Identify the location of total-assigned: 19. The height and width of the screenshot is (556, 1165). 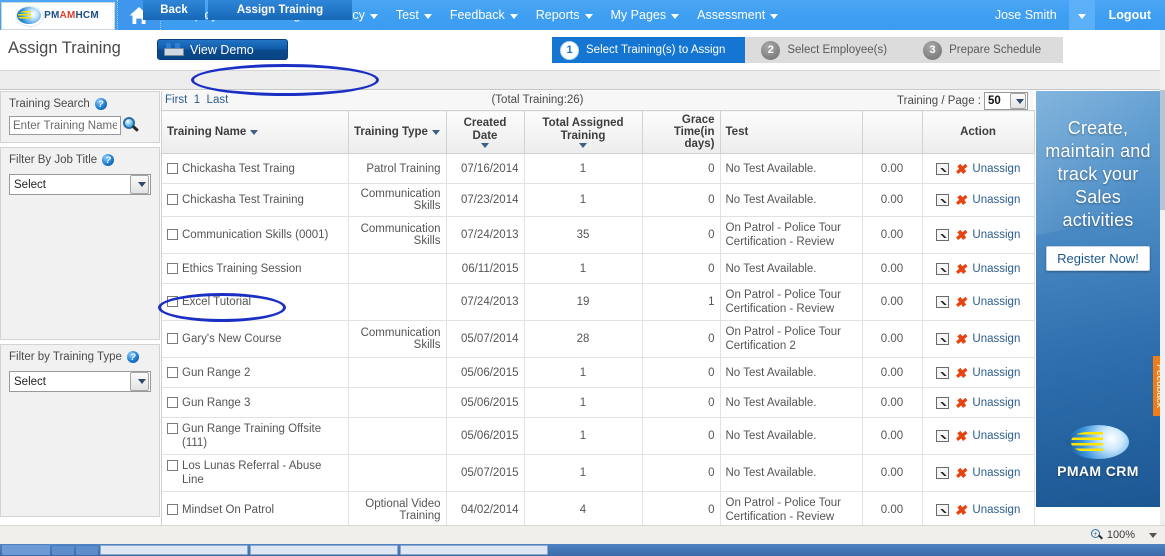
(583, 302).